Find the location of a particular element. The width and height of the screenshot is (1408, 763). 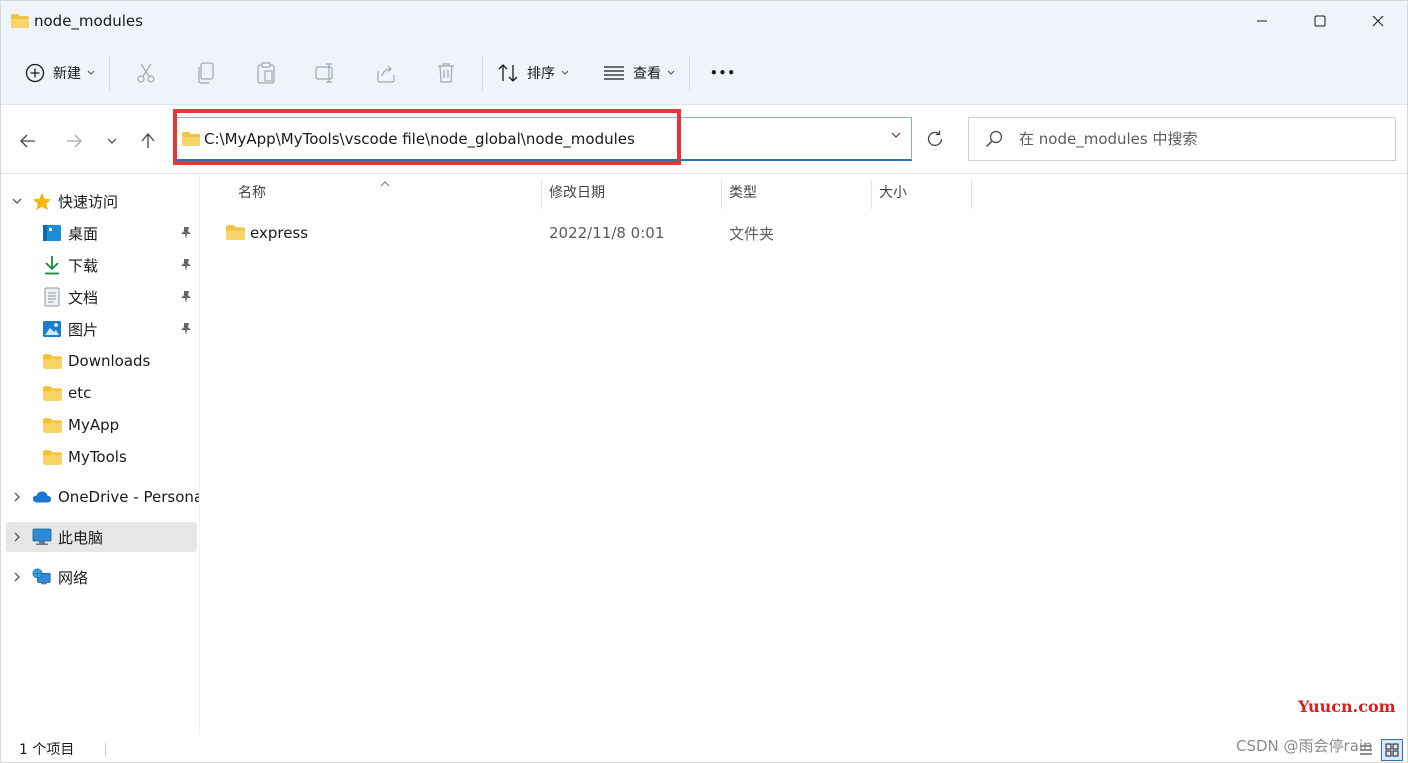

table-row: express 2022/11/8 0:01 文件夹 is located at coordinates (604, 233).